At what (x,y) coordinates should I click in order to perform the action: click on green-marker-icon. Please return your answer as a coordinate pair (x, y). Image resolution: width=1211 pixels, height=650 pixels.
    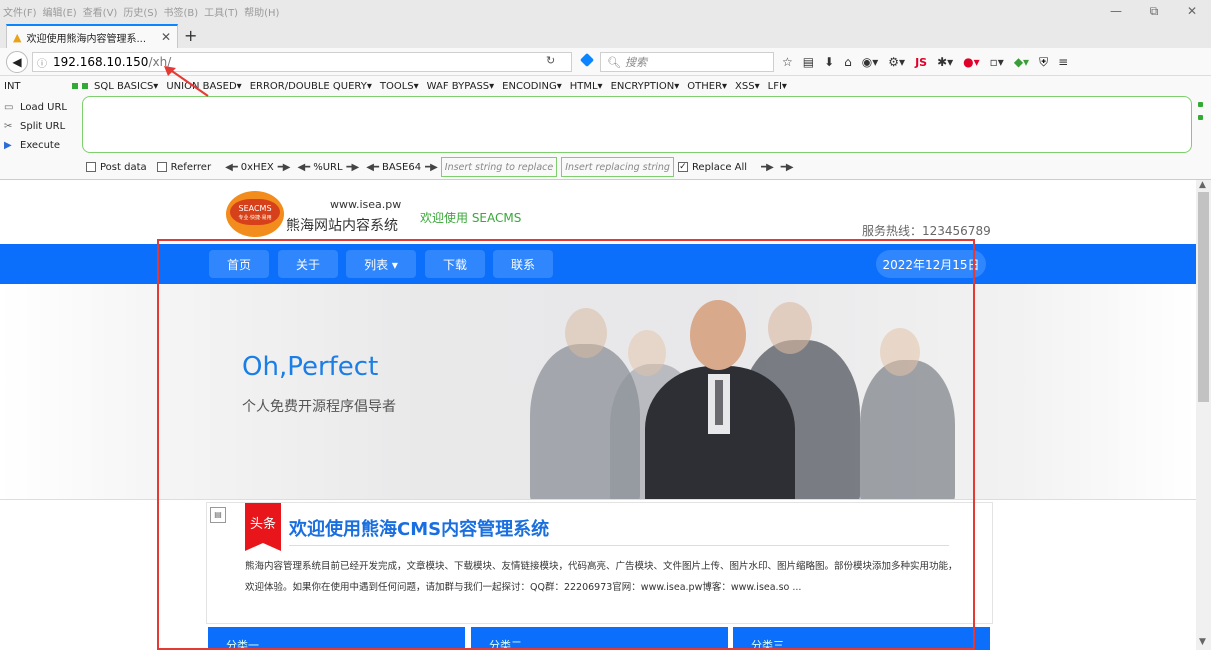
    Looking at the image, I should click on (1200, 117).